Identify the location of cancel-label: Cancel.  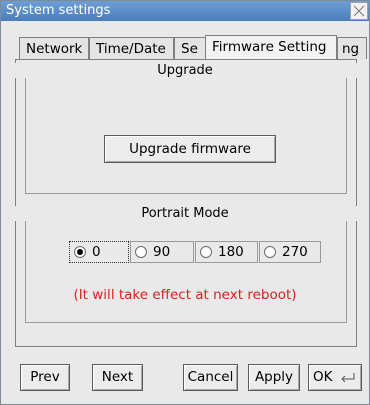
(210, 377).